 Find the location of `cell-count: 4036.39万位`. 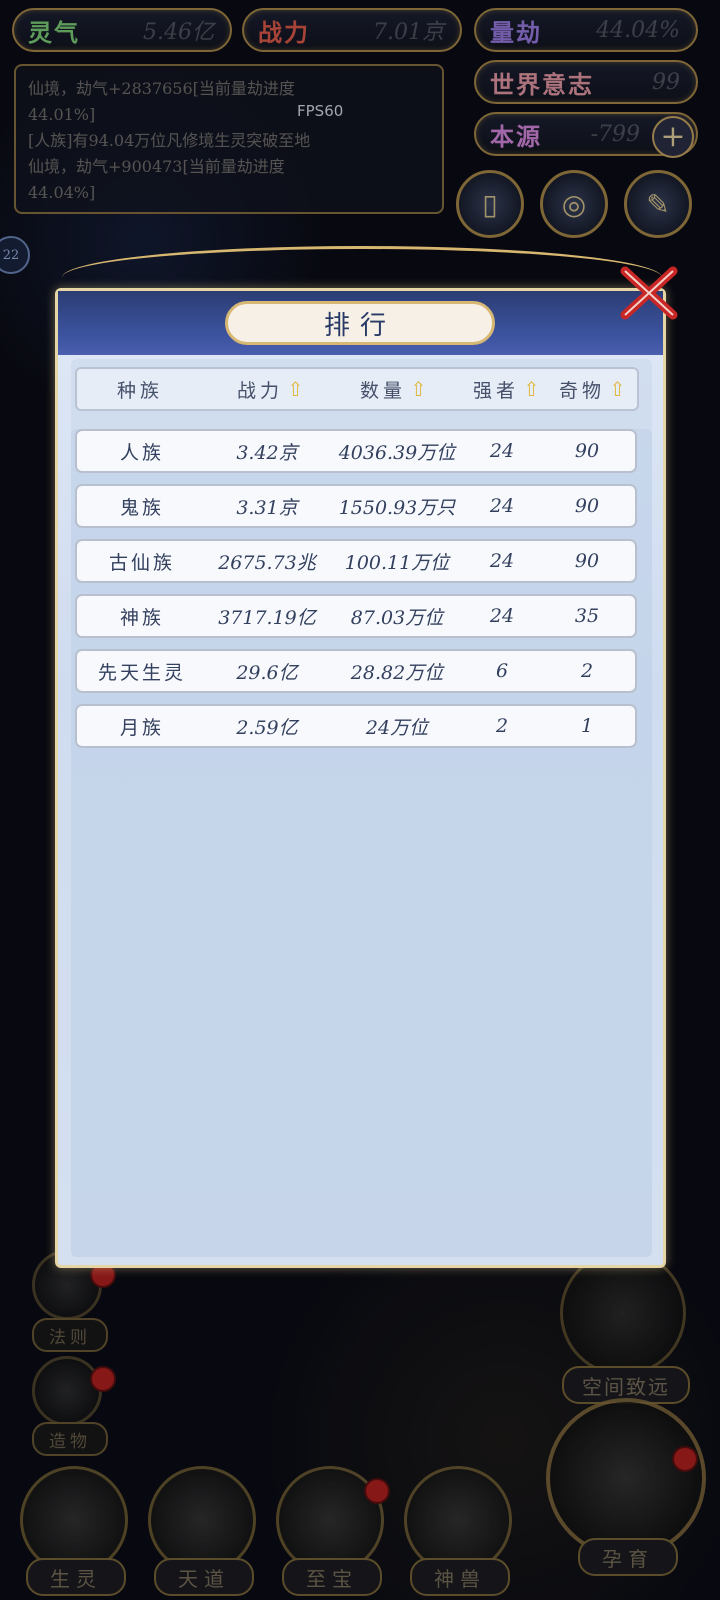

cell-count: 4036.39万位 is located at coordinates (397, 452).